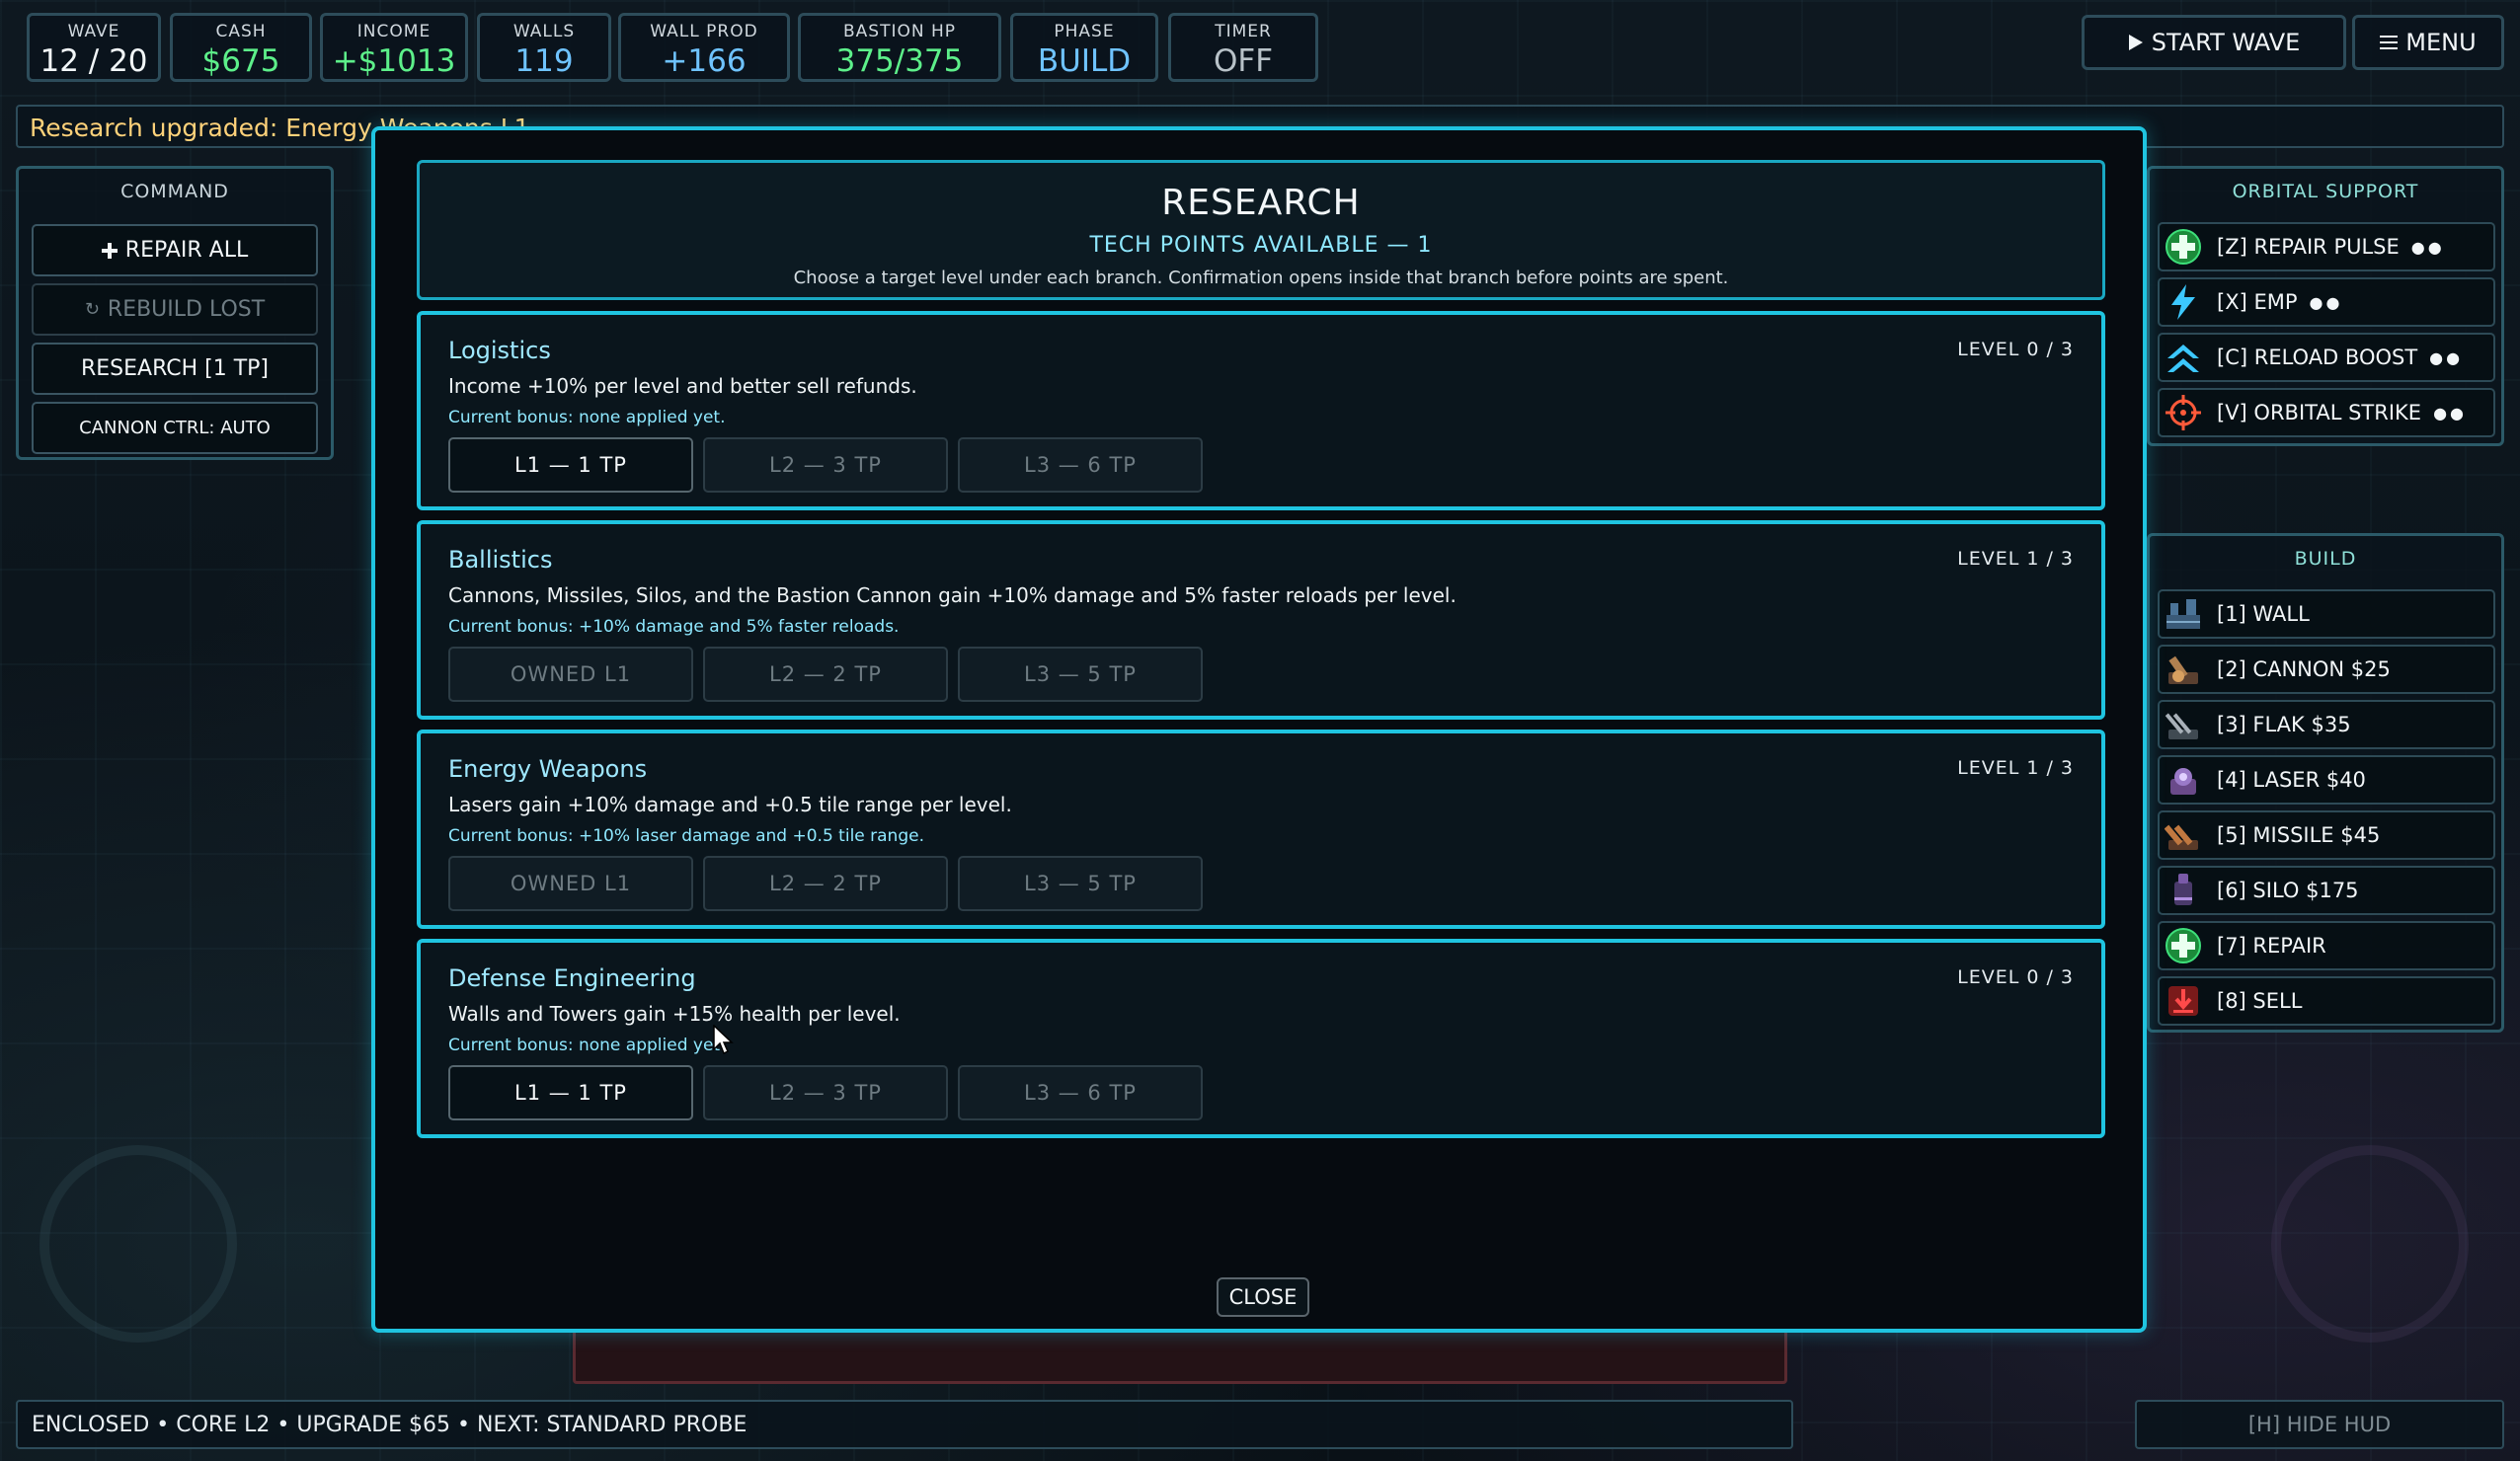  What do you see at coordinates (2226, 42) in the screenshot?
I see `start-wave-label: START WAVE` at bounding box center [2226, 42].